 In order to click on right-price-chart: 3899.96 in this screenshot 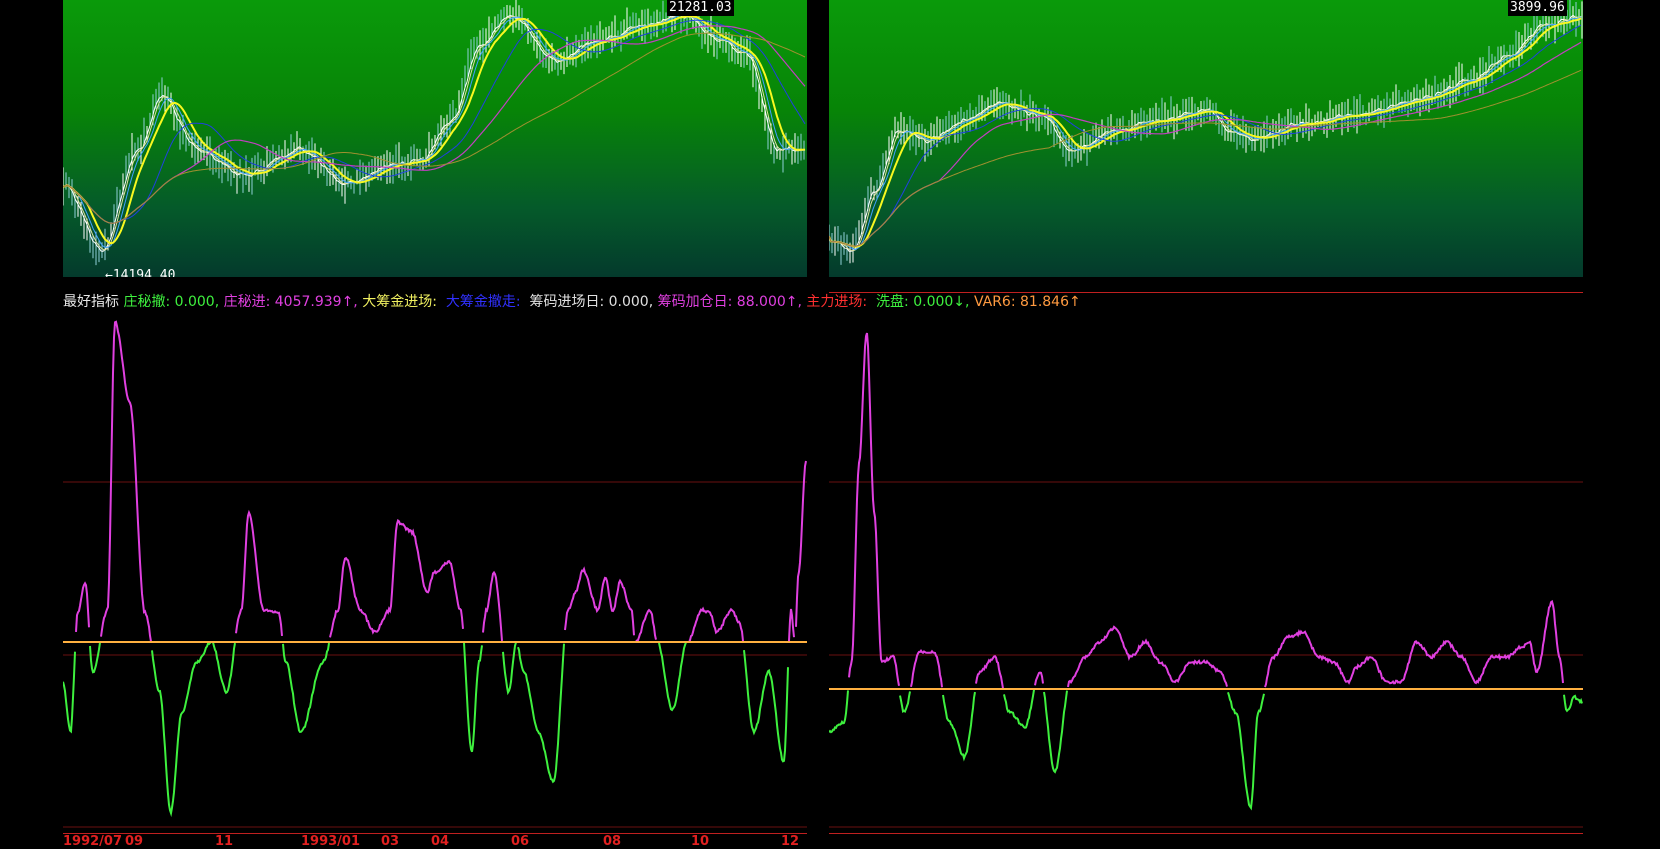, I will do `click(1206, 138)`.